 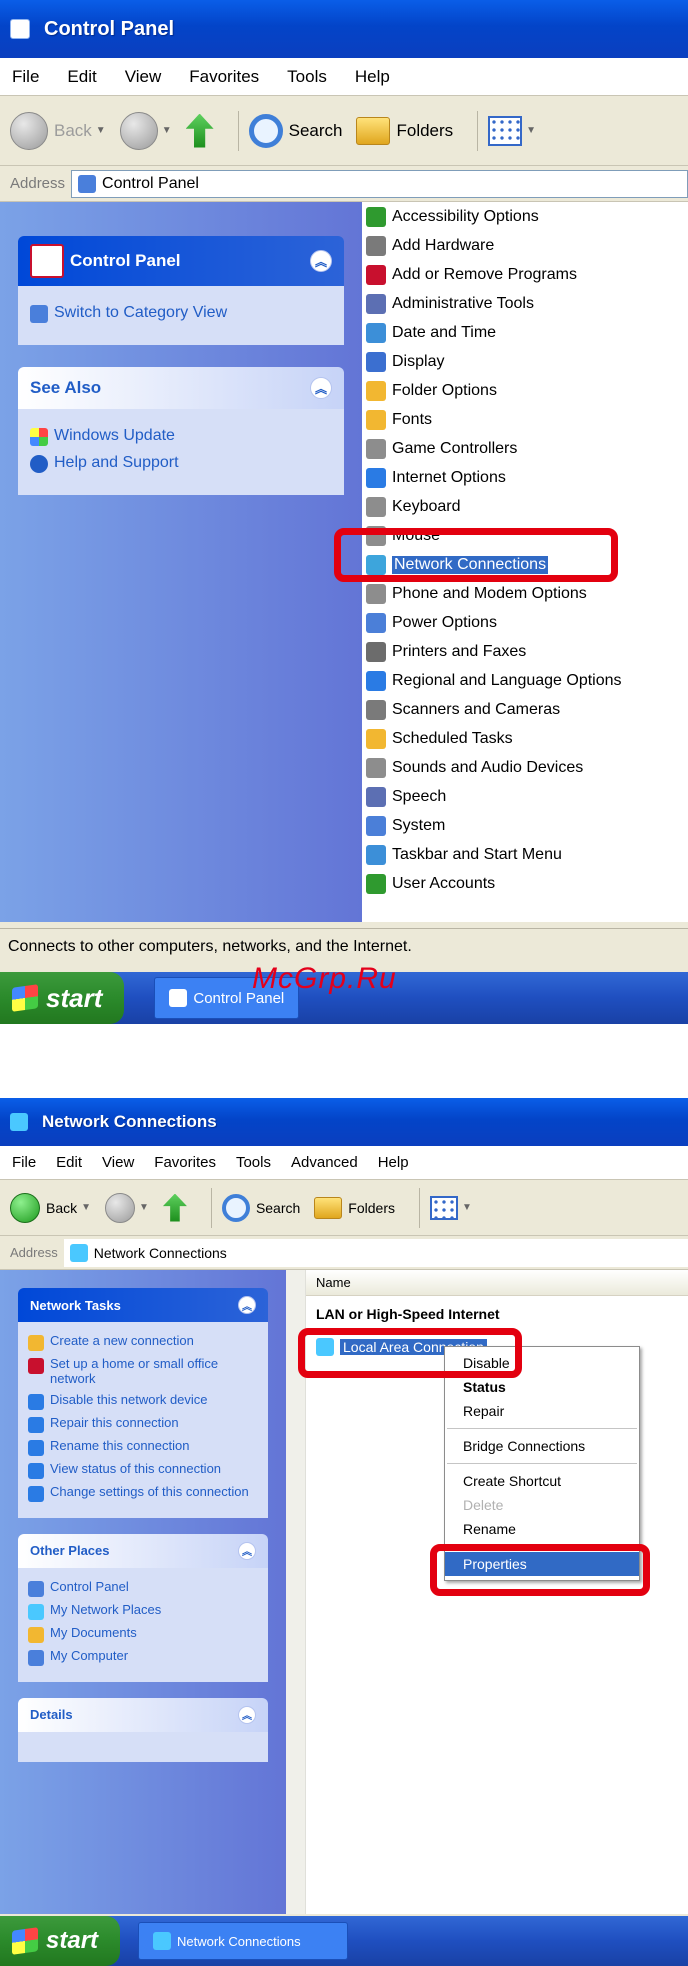 What do you see at coordinates (143, 1342) in the screenshot?
I see `task-link-create-a-new-connection: Create a new connection` at bounding box center [143, 1342].